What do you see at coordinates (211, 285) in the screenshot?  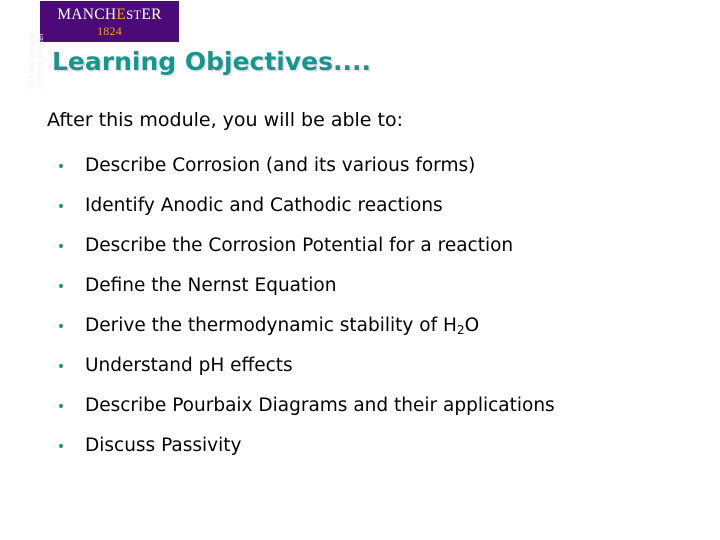 I see `list-item-label: Define the Nernst Equation` at bounding box center [211, 285].